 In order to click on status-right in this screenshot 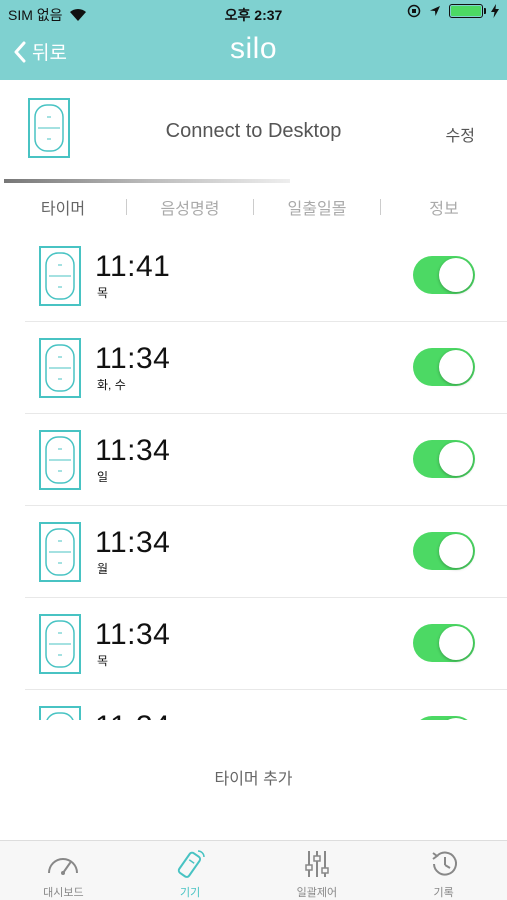, I will do `click(453, 11)`.